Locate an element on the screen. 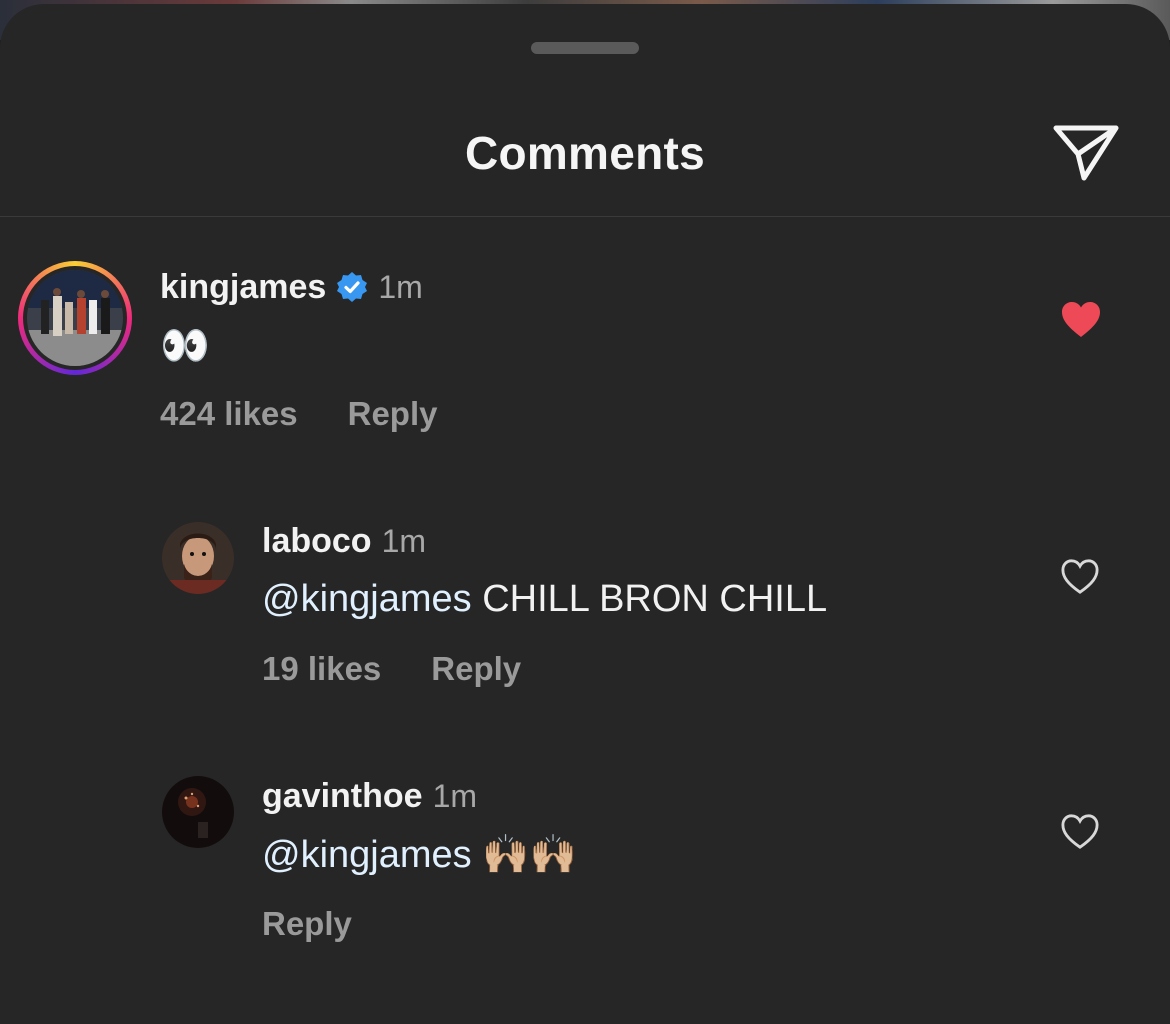 Image resolution: width=1170 pixels, height=1024 pixels. comment-text: CHILL BRON CHILL is located at coordinates (649, 599).